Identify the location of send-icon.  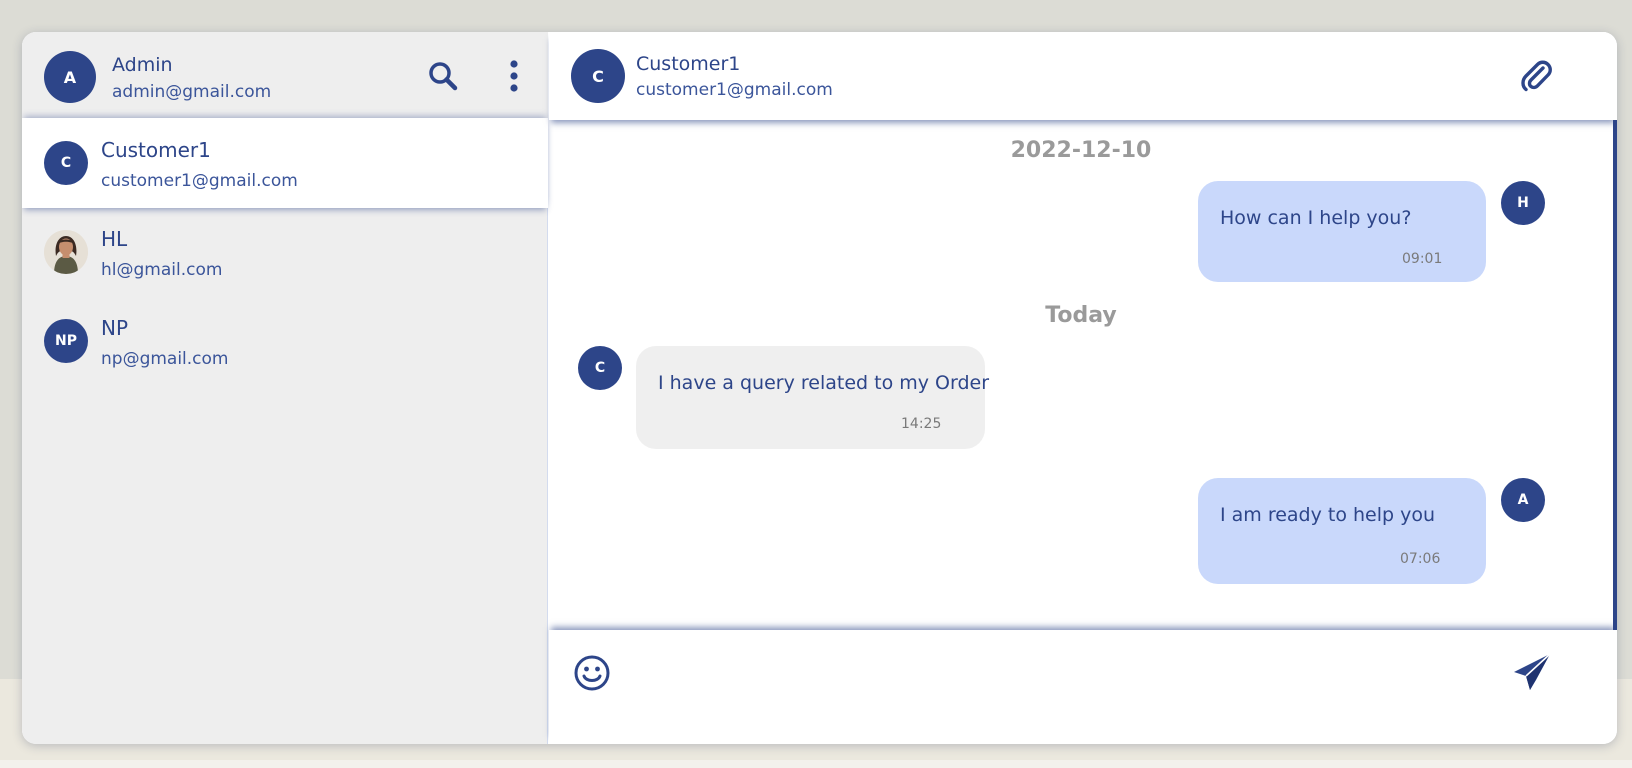
(1532, 672).